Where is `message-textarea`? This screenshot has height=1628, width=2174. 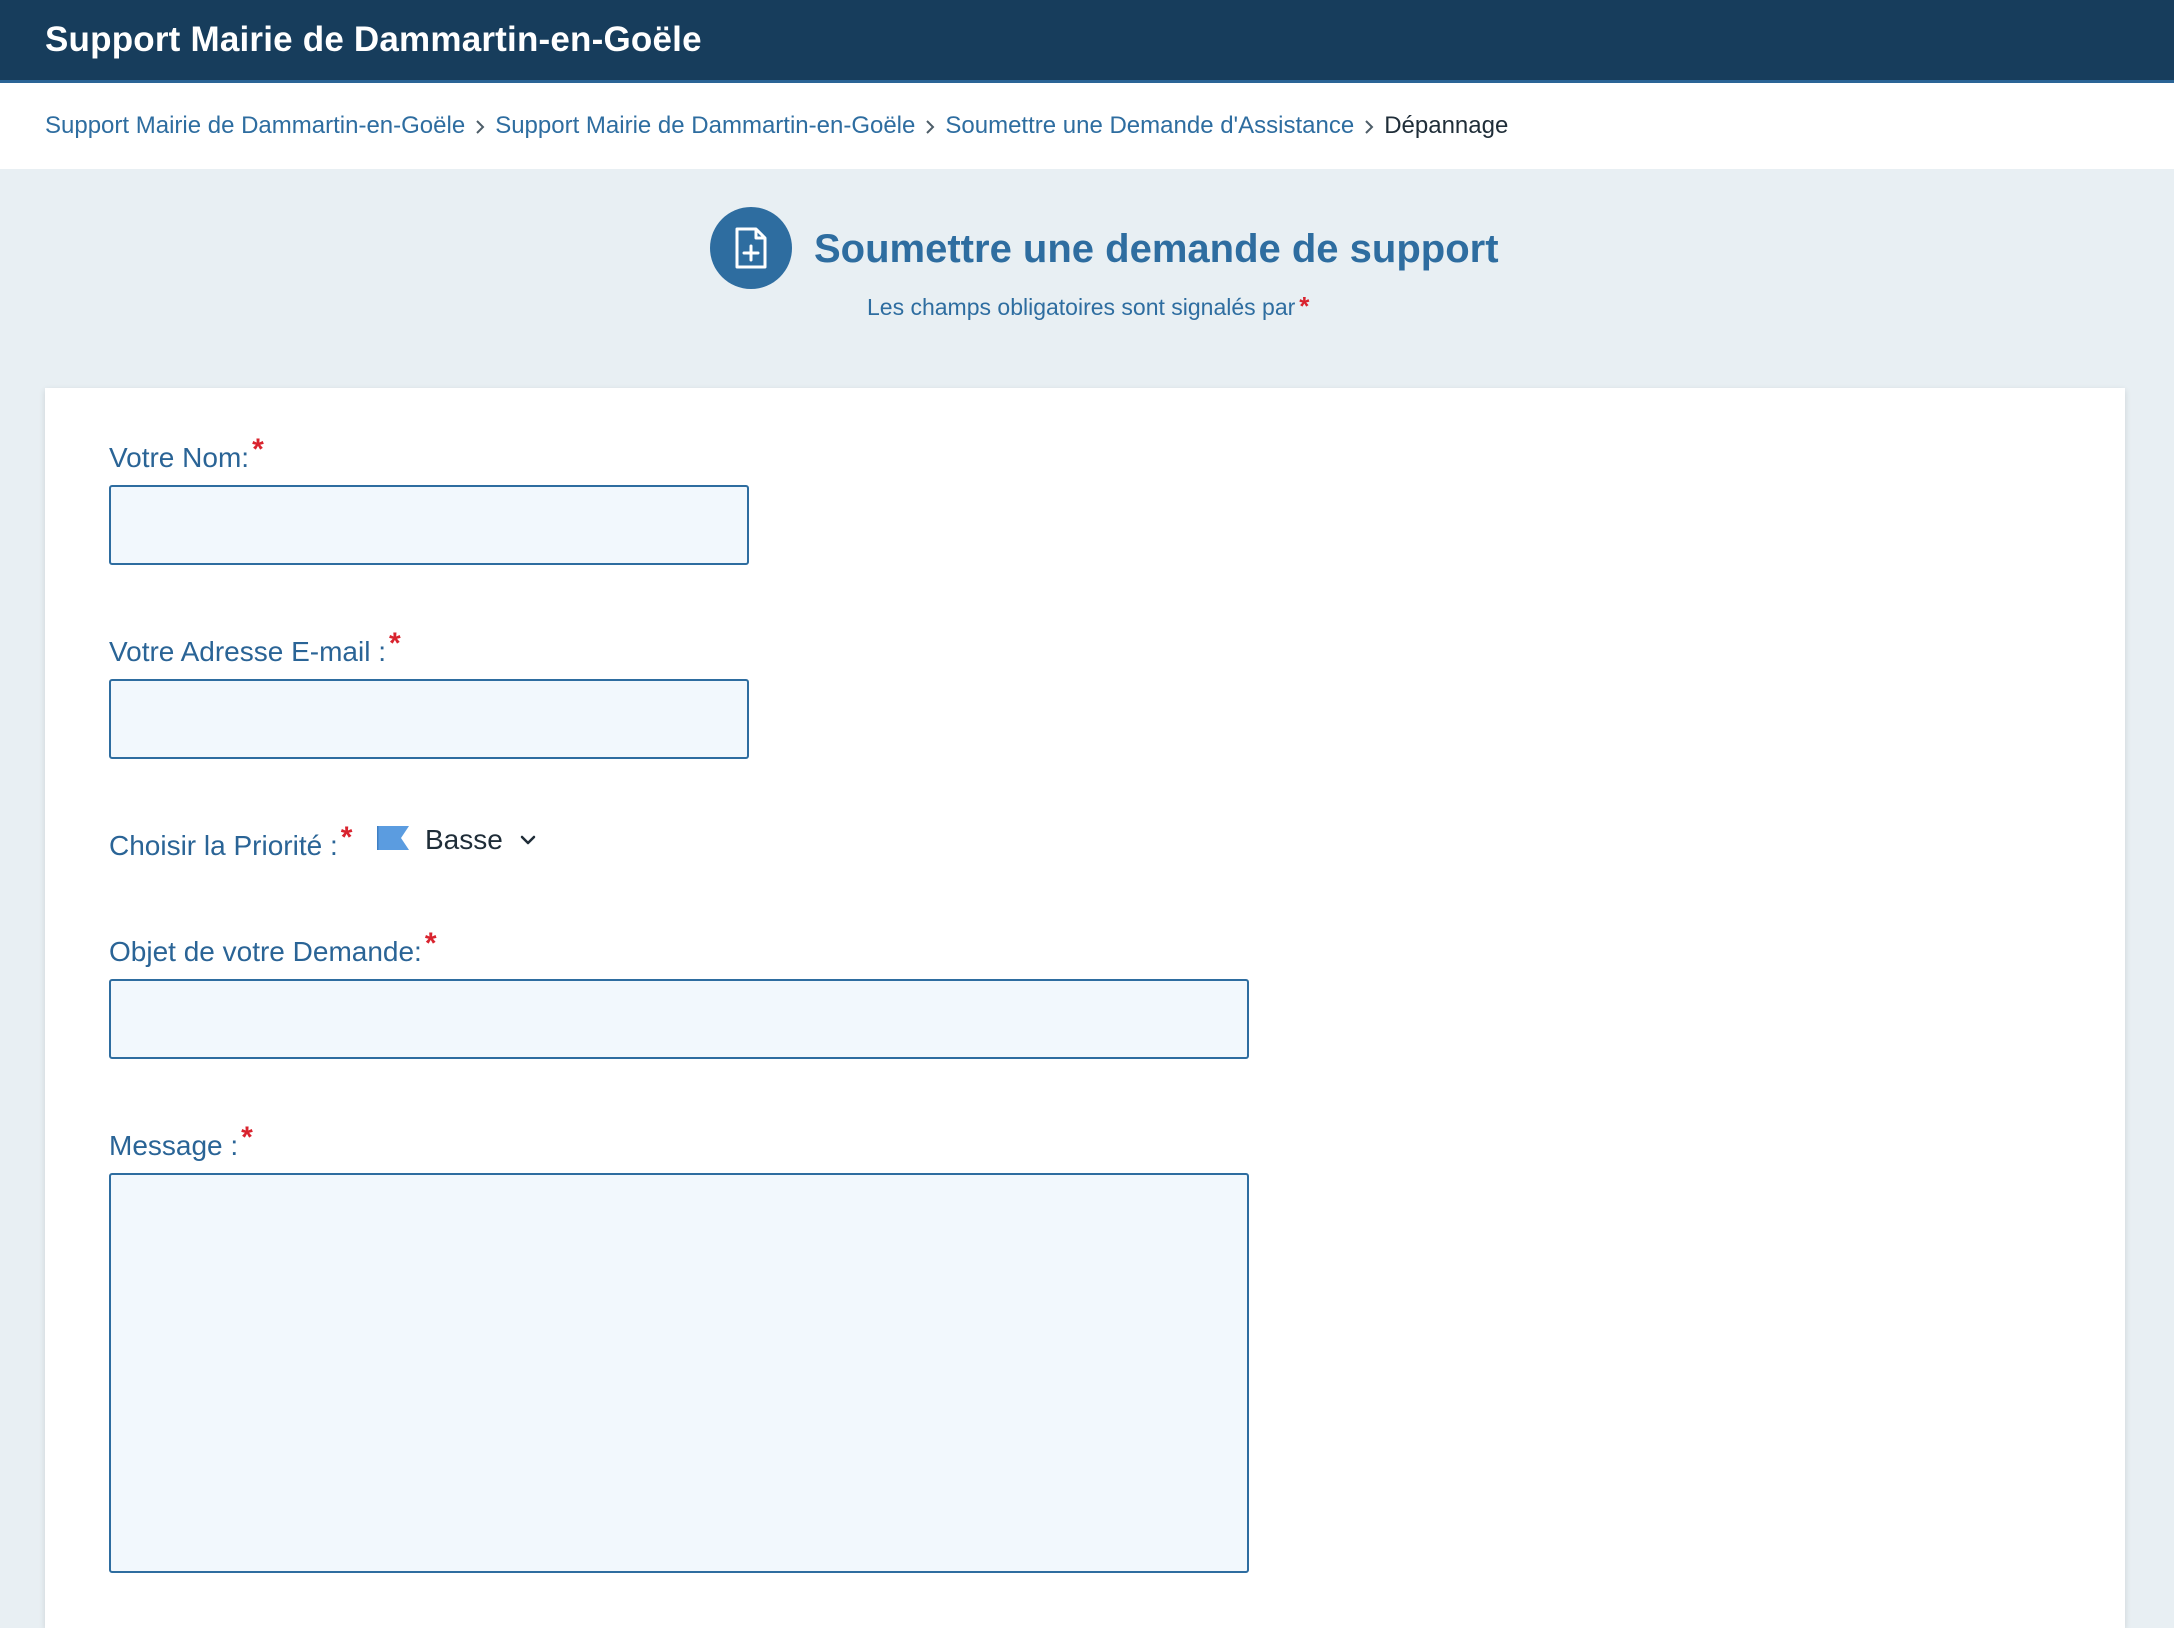 message-textarea is located at coordinates (679, 1373).